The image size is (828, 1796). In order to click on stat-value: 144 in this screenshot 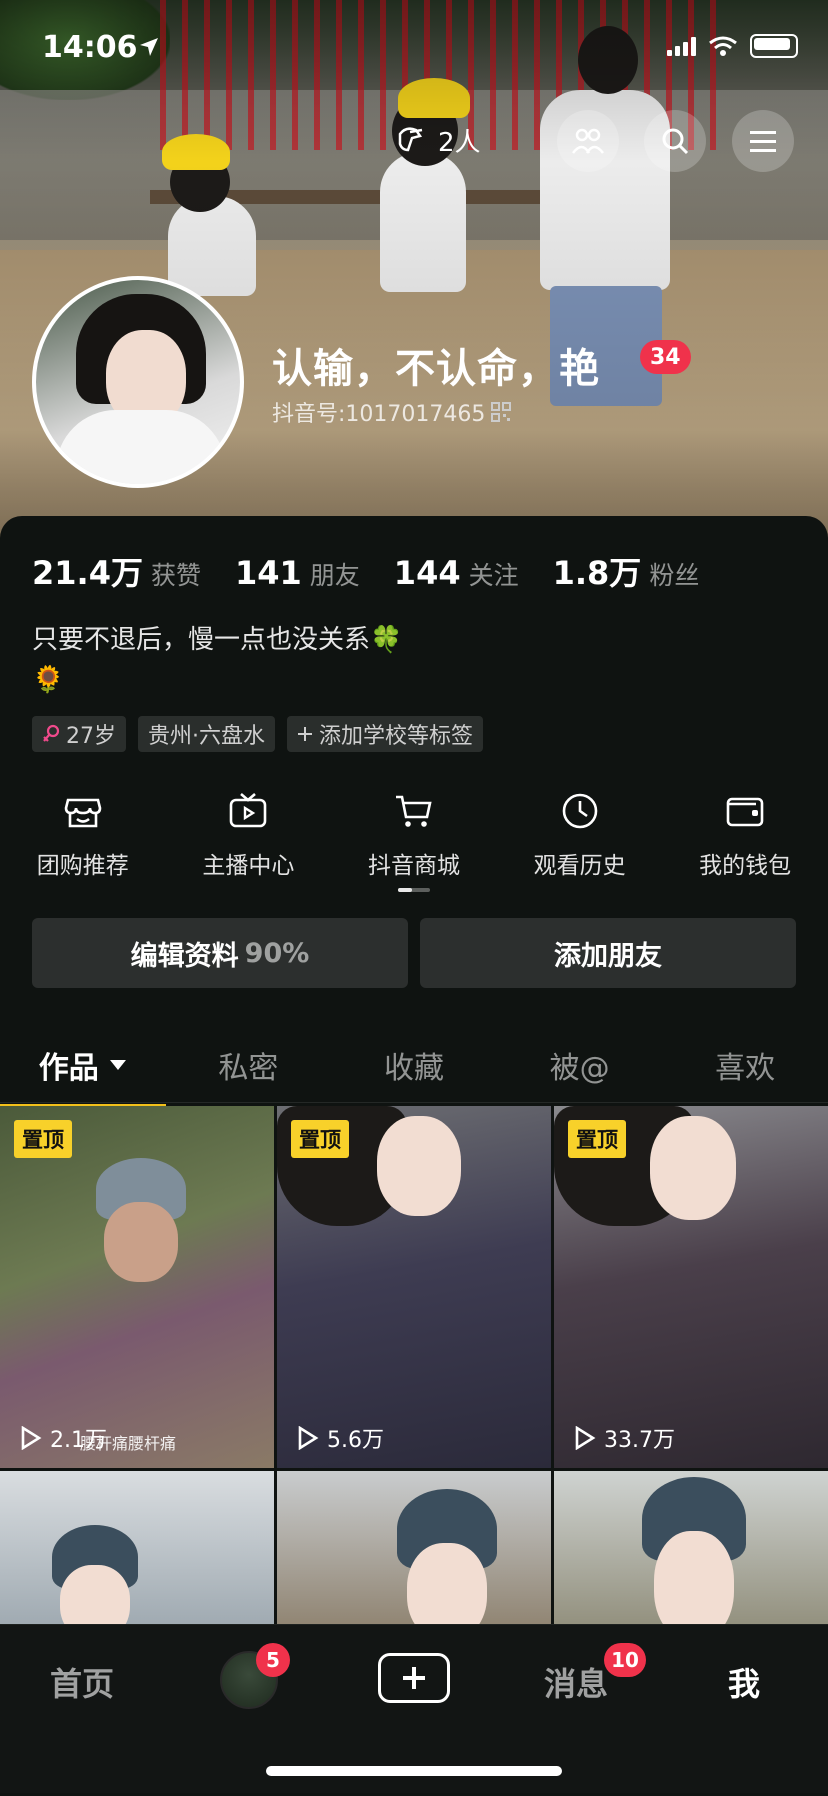, I will do `click(427, 573)`.